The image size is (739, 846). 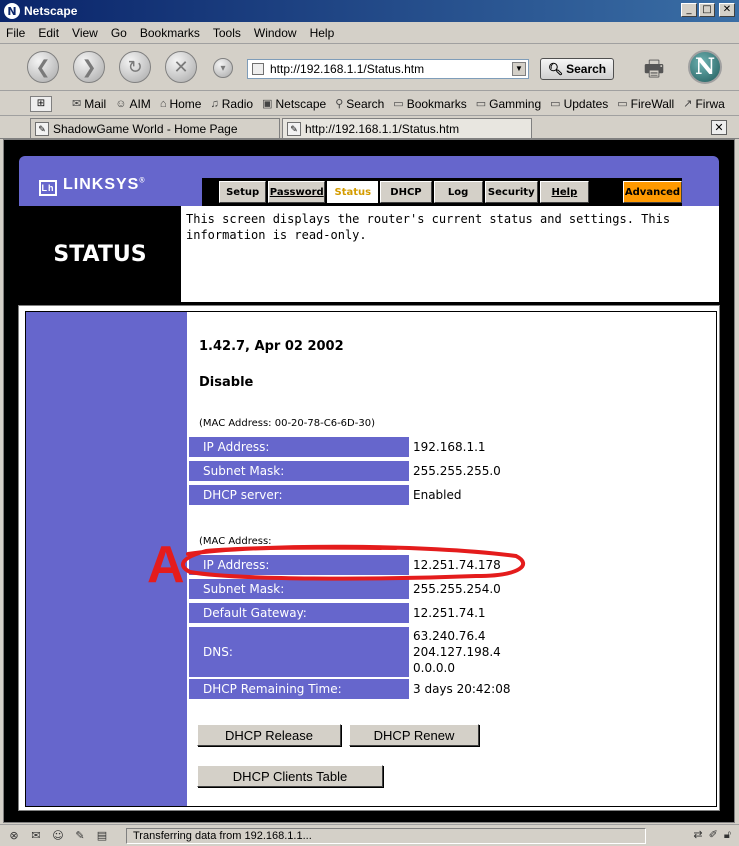 What do you see at coordinates (269, 735) in the screenshot?
I see `dhcp-release-button: DHCP Release` at bounding box center [269, 735].